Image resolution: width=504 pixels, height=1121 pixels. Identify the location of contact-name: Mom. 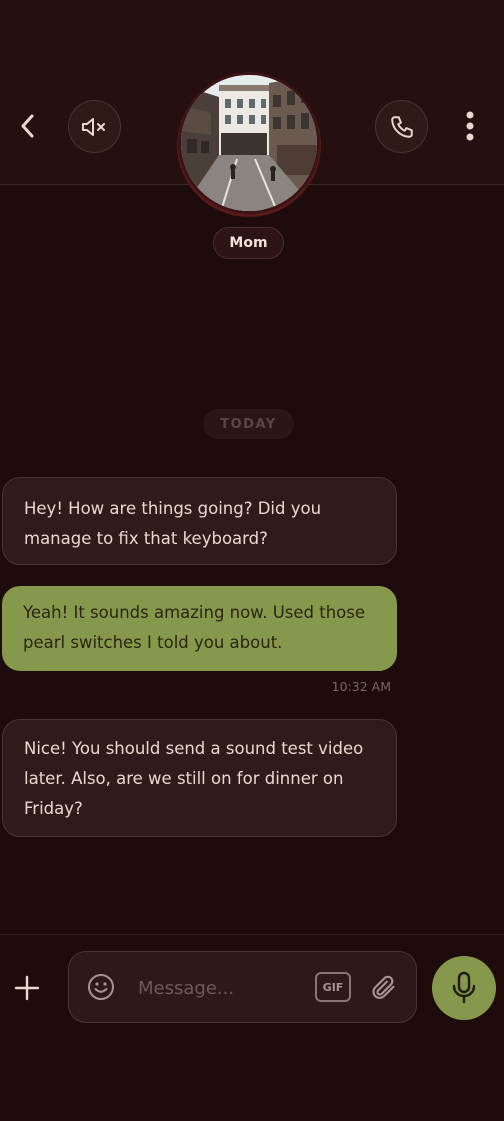
(248, 243).